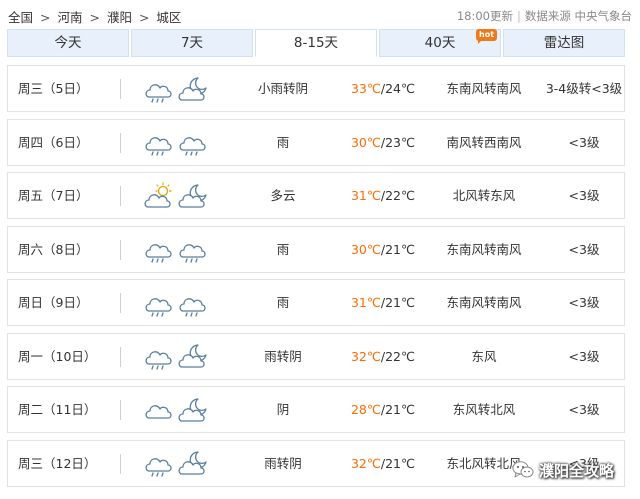 This screenshot has height=499, width=640. Describe the element at coordinates (53, 195) in the screenshot. I see `forecast-day: 周五（7日）` at that location.